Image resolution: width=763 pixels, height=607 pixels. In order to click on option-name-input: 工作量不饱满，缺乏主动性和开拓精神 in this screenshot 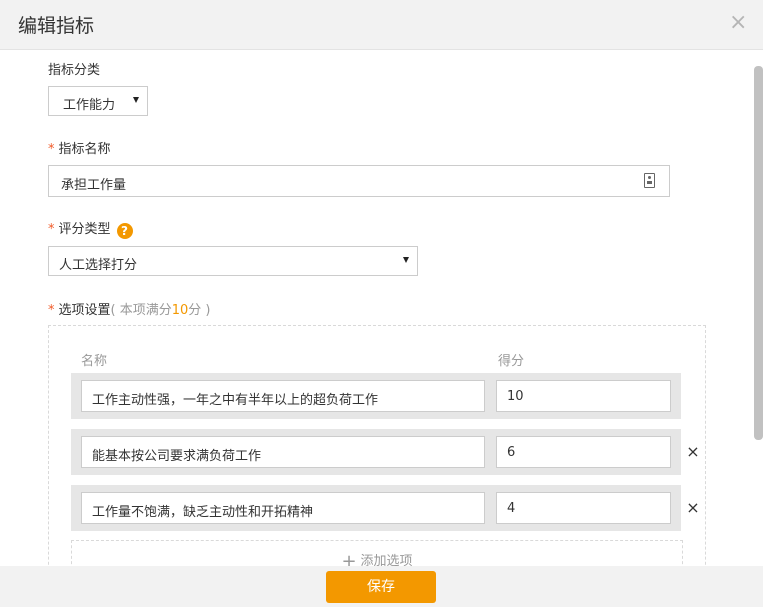, I will do `click(283, 508)`.